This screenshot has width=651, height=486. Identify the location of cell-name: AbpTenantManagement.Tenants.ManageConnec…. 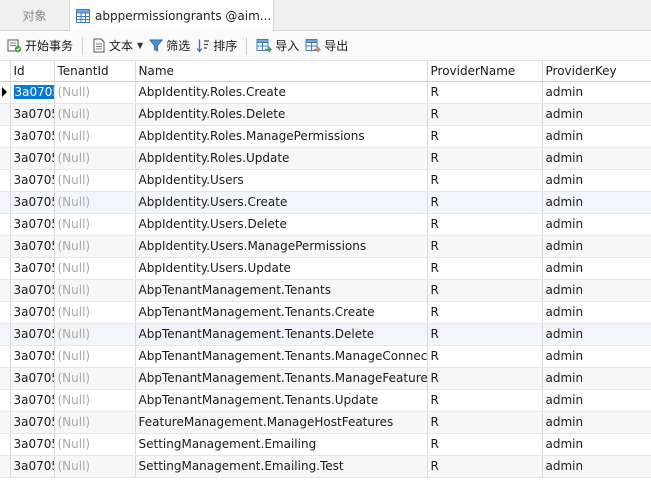
(281, 356).